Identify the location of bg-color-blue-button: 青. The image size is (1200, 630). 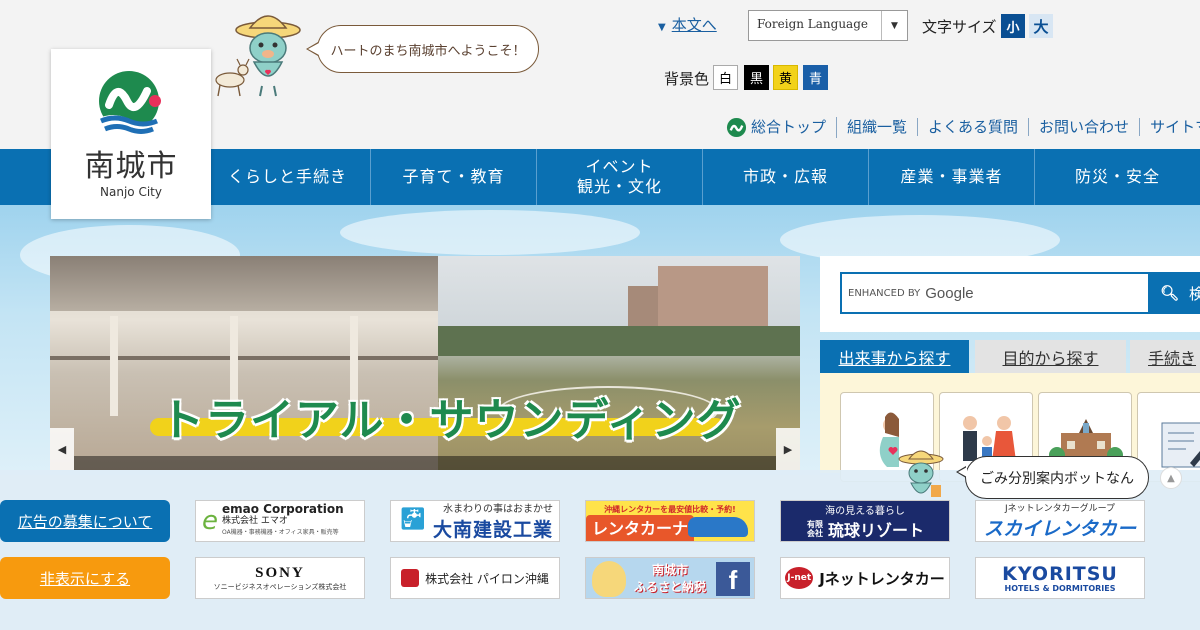
(815, 77).